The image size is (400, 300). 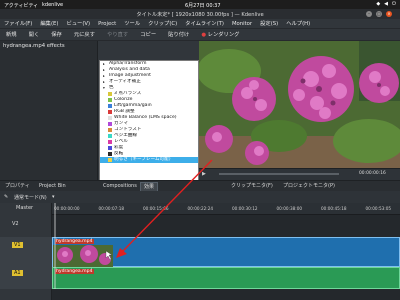 I want to click on effect-item: 明るさ（キーフレーム可能）, so click(x=149, y=160).